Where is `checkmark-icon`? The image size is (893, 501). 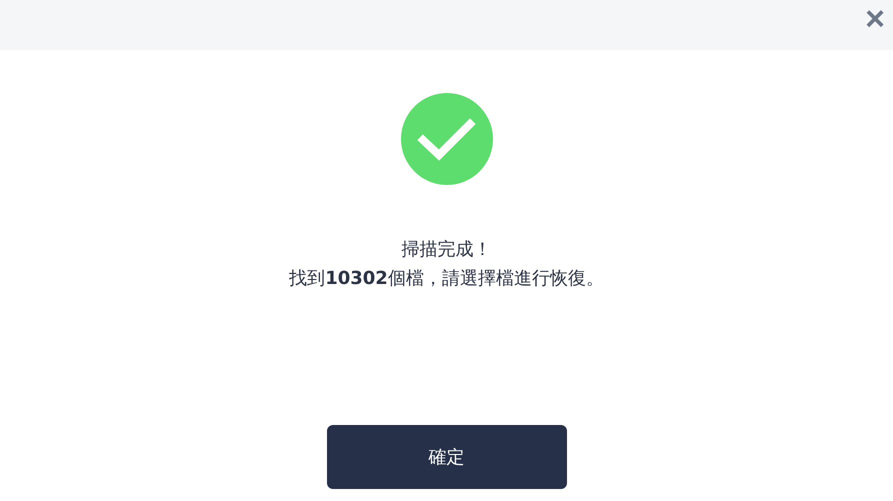 checkmark-icon is located at coordinates (446, 139).